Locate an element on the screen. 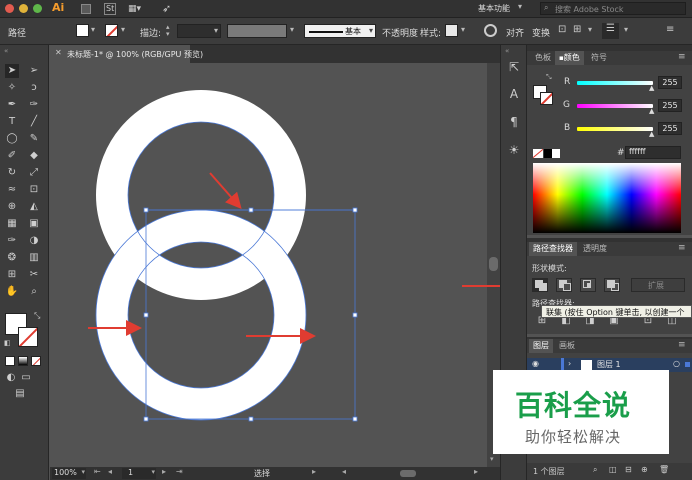 This screenshot has height=480, width=692. gradient-mode-icon is located at coordinates (23, 361).